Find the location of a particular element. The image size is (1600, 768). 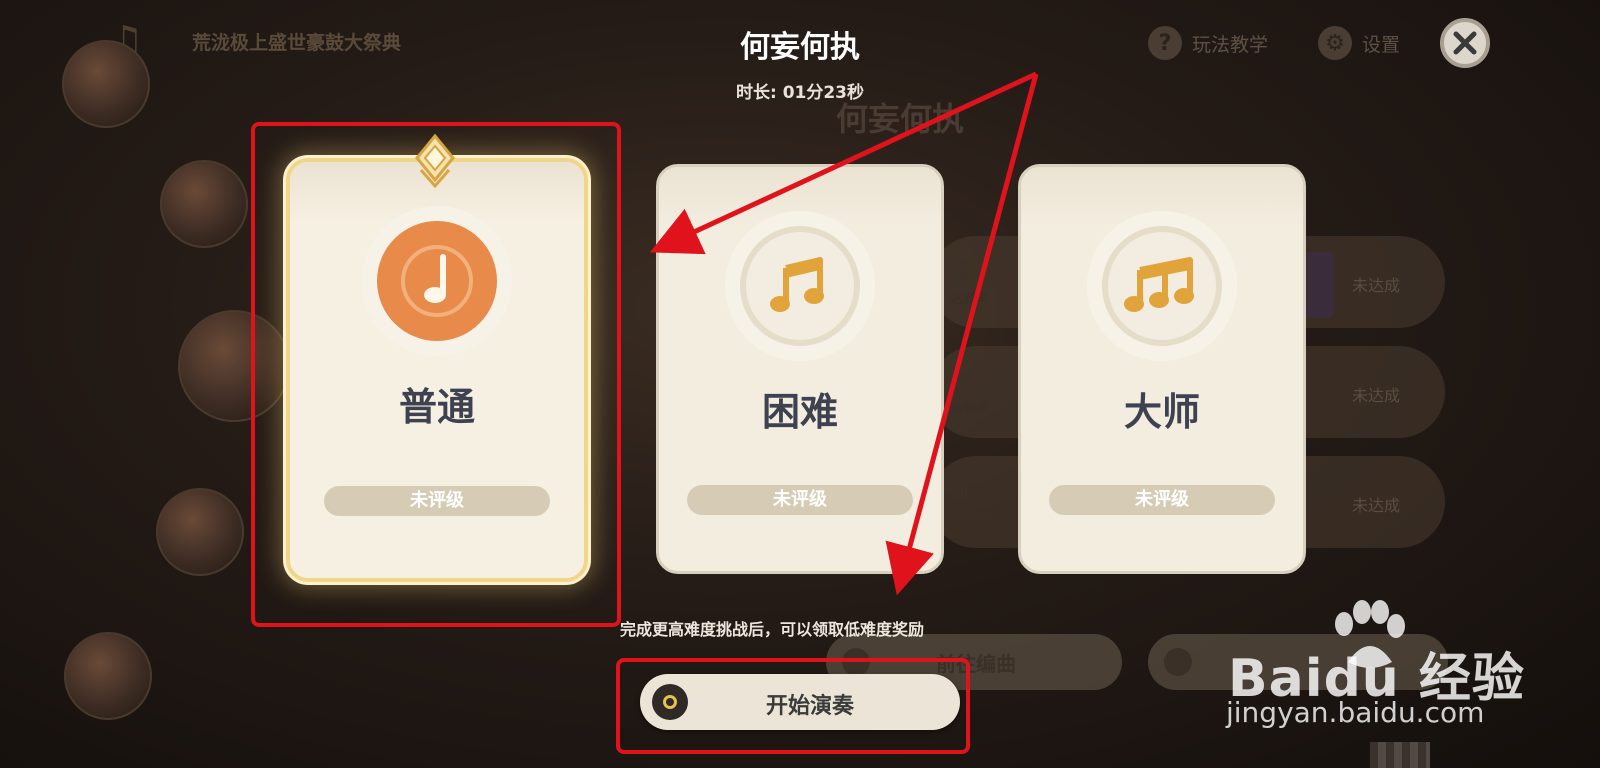

background-row-name: 师 is located at coordinates (959, 492).